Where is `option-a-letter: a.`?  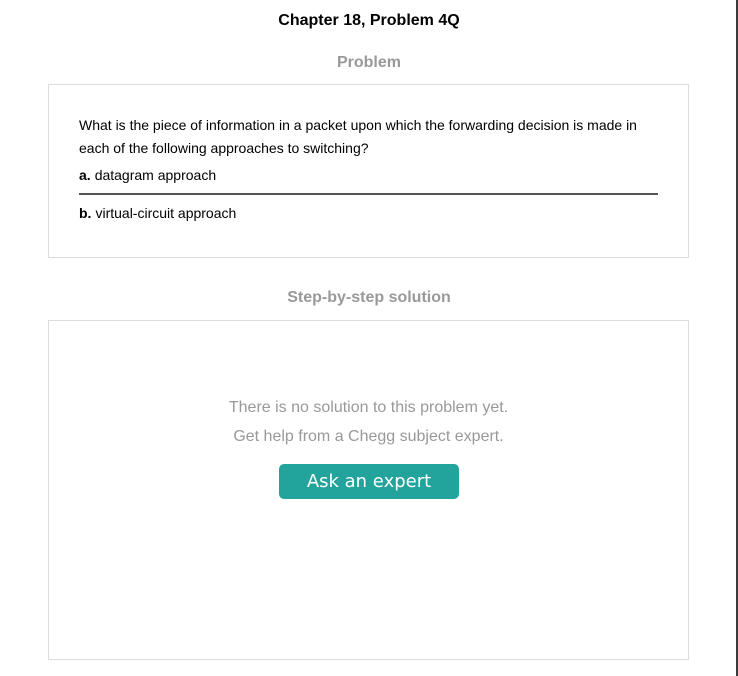
option-a-letter: a. is located at coordinates (85, 175).